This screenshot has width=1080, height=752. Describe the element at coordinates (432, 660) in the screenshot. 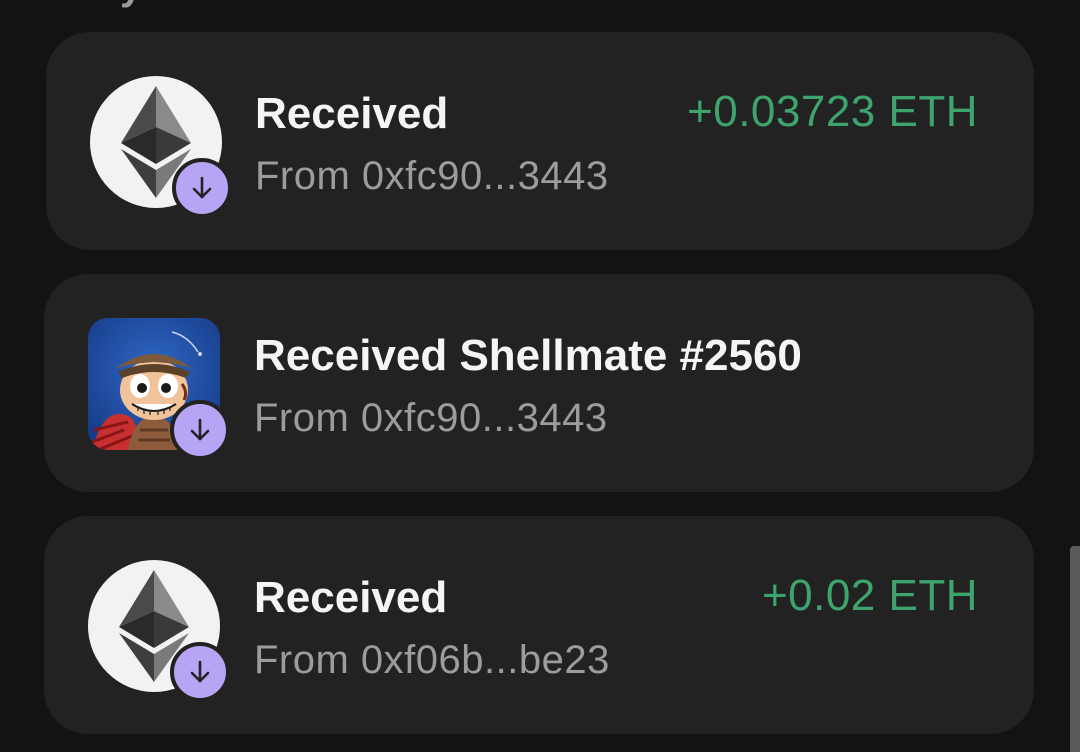

I see `transaction-sender: From 0xf06b...be23` at that location.